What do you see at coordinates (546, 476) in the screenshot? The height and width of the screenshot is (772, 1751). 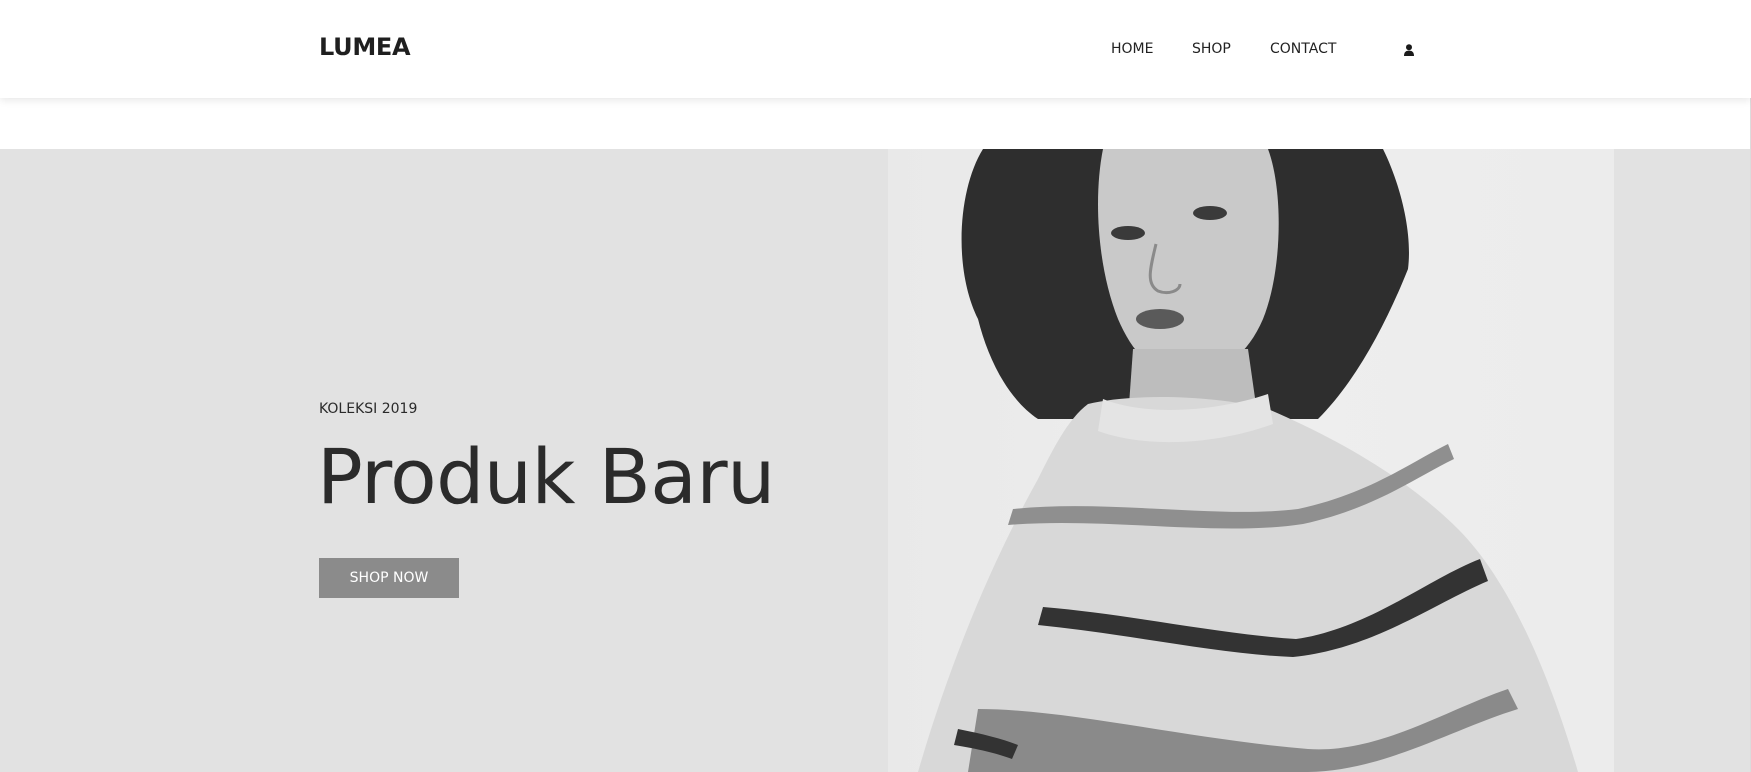 I see `hero-title: Produk Baru` at bounding box center [546, 476].